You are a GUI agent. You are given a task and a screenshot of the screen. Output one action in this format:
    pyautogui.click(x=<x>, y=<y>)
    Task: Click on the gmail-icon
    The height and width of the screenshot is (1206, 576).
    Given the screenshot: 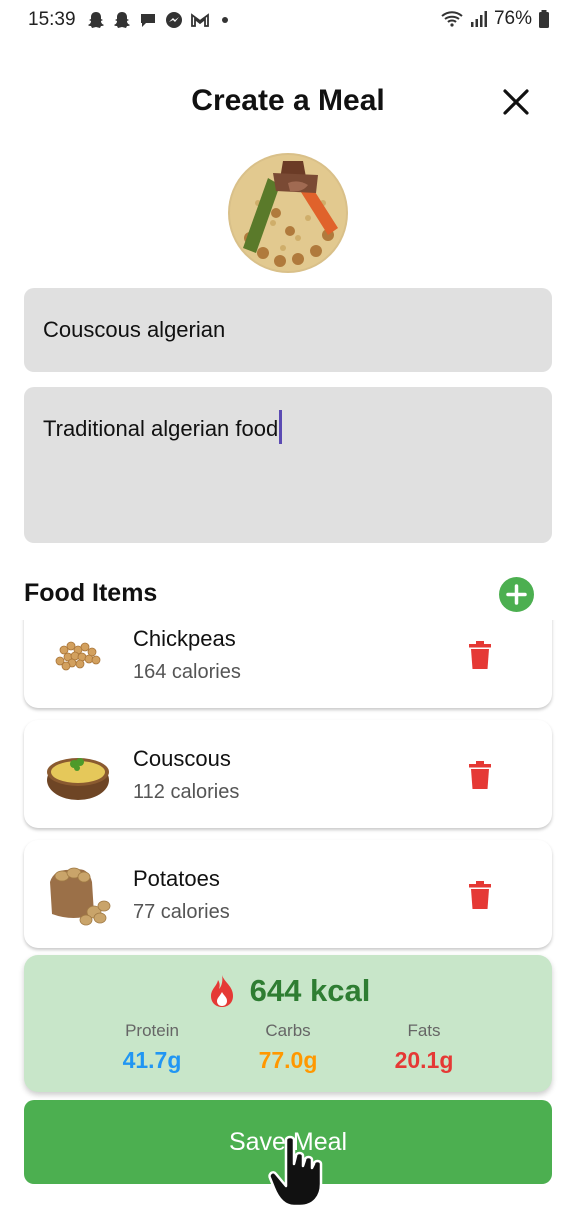 What is the action you would take?
    pyautogui.click(x=200, y=20)
    